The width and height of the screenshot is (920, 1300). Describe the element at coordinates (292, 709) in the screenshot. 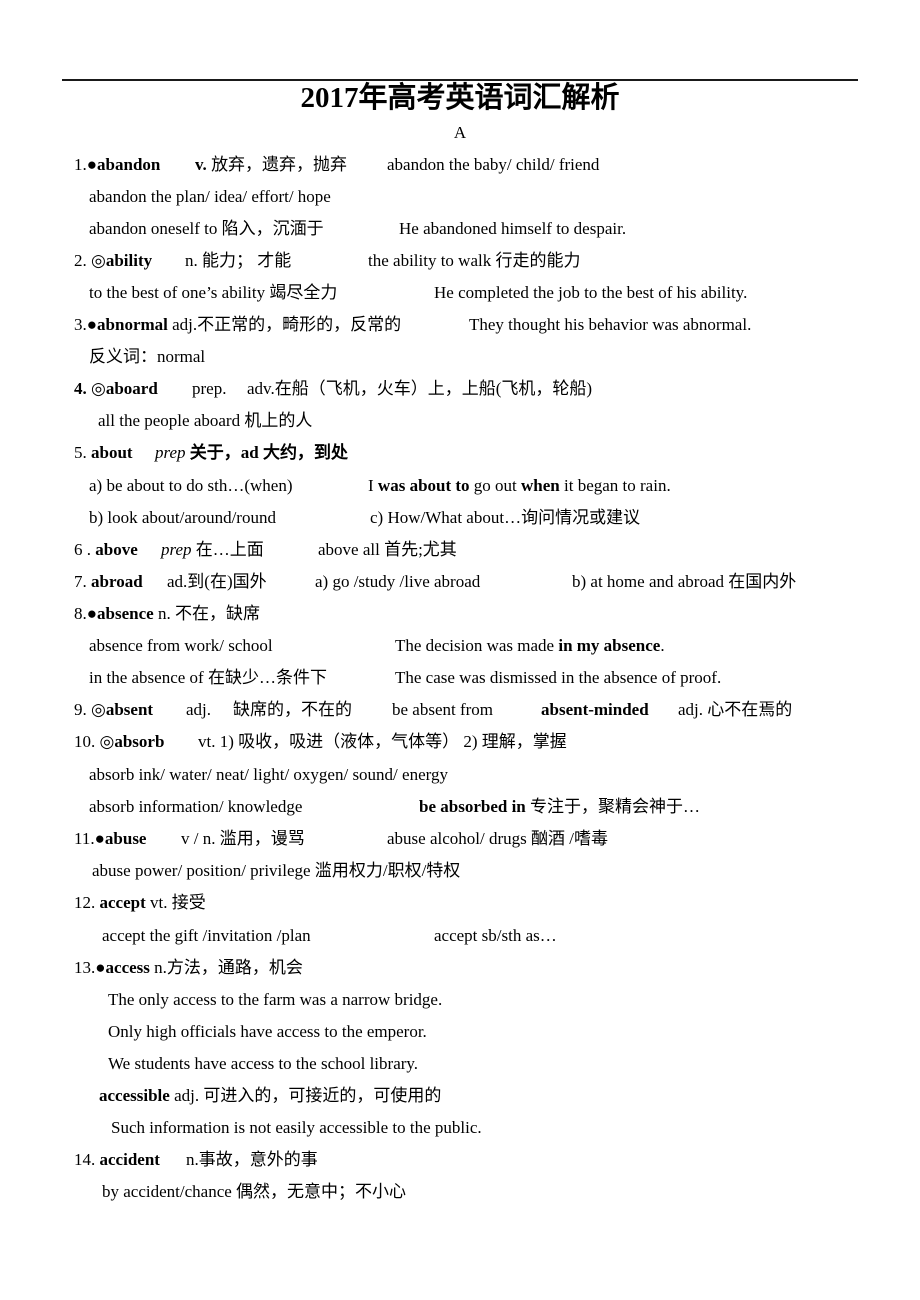

I see `meaning: 缺席的，不在的` at that location.